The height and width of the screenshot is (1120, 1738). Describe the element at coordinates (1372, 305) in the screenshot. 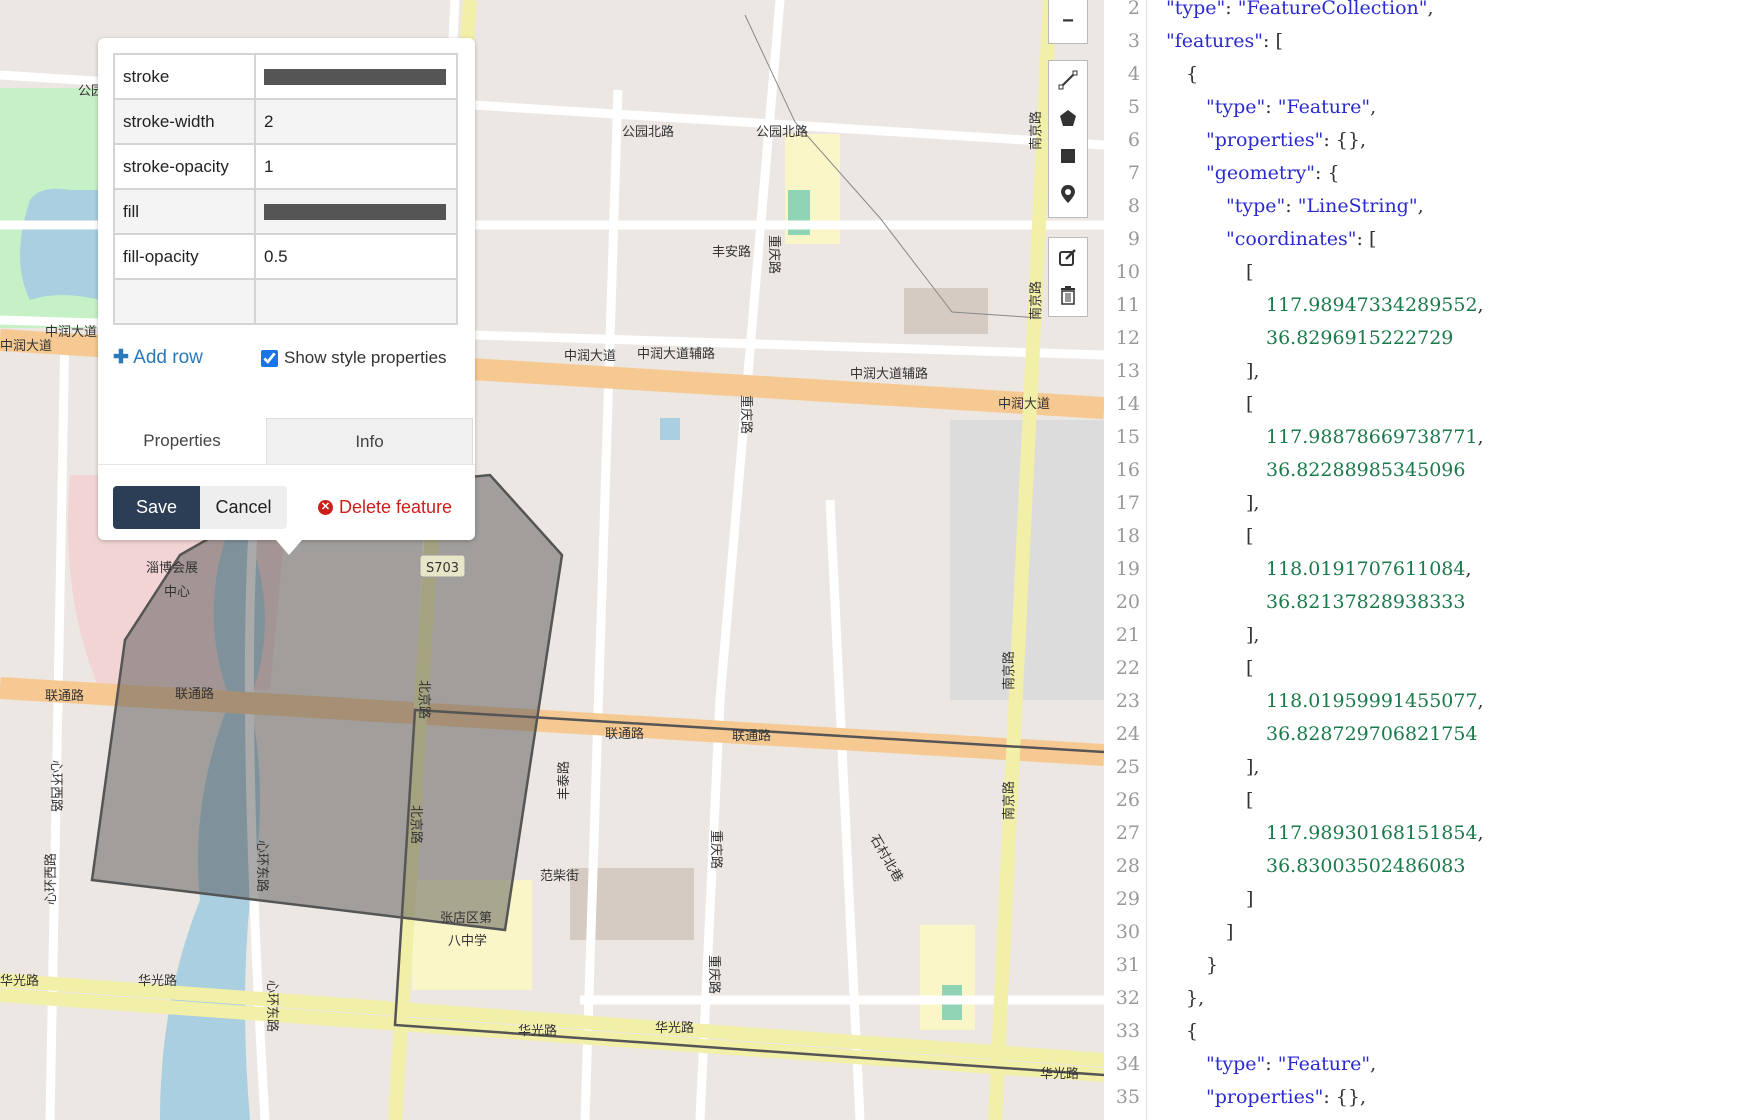

I see `code-token-num: 117.98947334289552` at that location.